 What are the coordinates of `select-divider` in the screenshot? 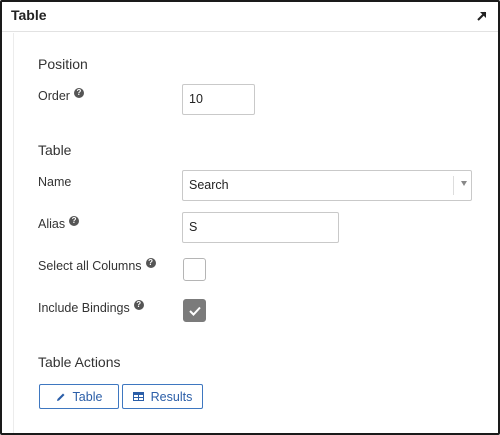 It's located at (453, 185).